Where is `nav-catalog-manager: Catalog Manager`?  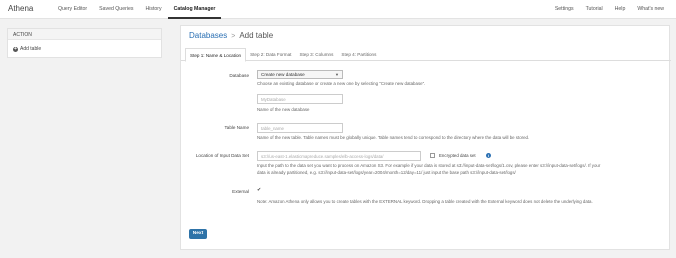 nav-catalog-manager: Catalog Manager is located at coordinates (194, 9).